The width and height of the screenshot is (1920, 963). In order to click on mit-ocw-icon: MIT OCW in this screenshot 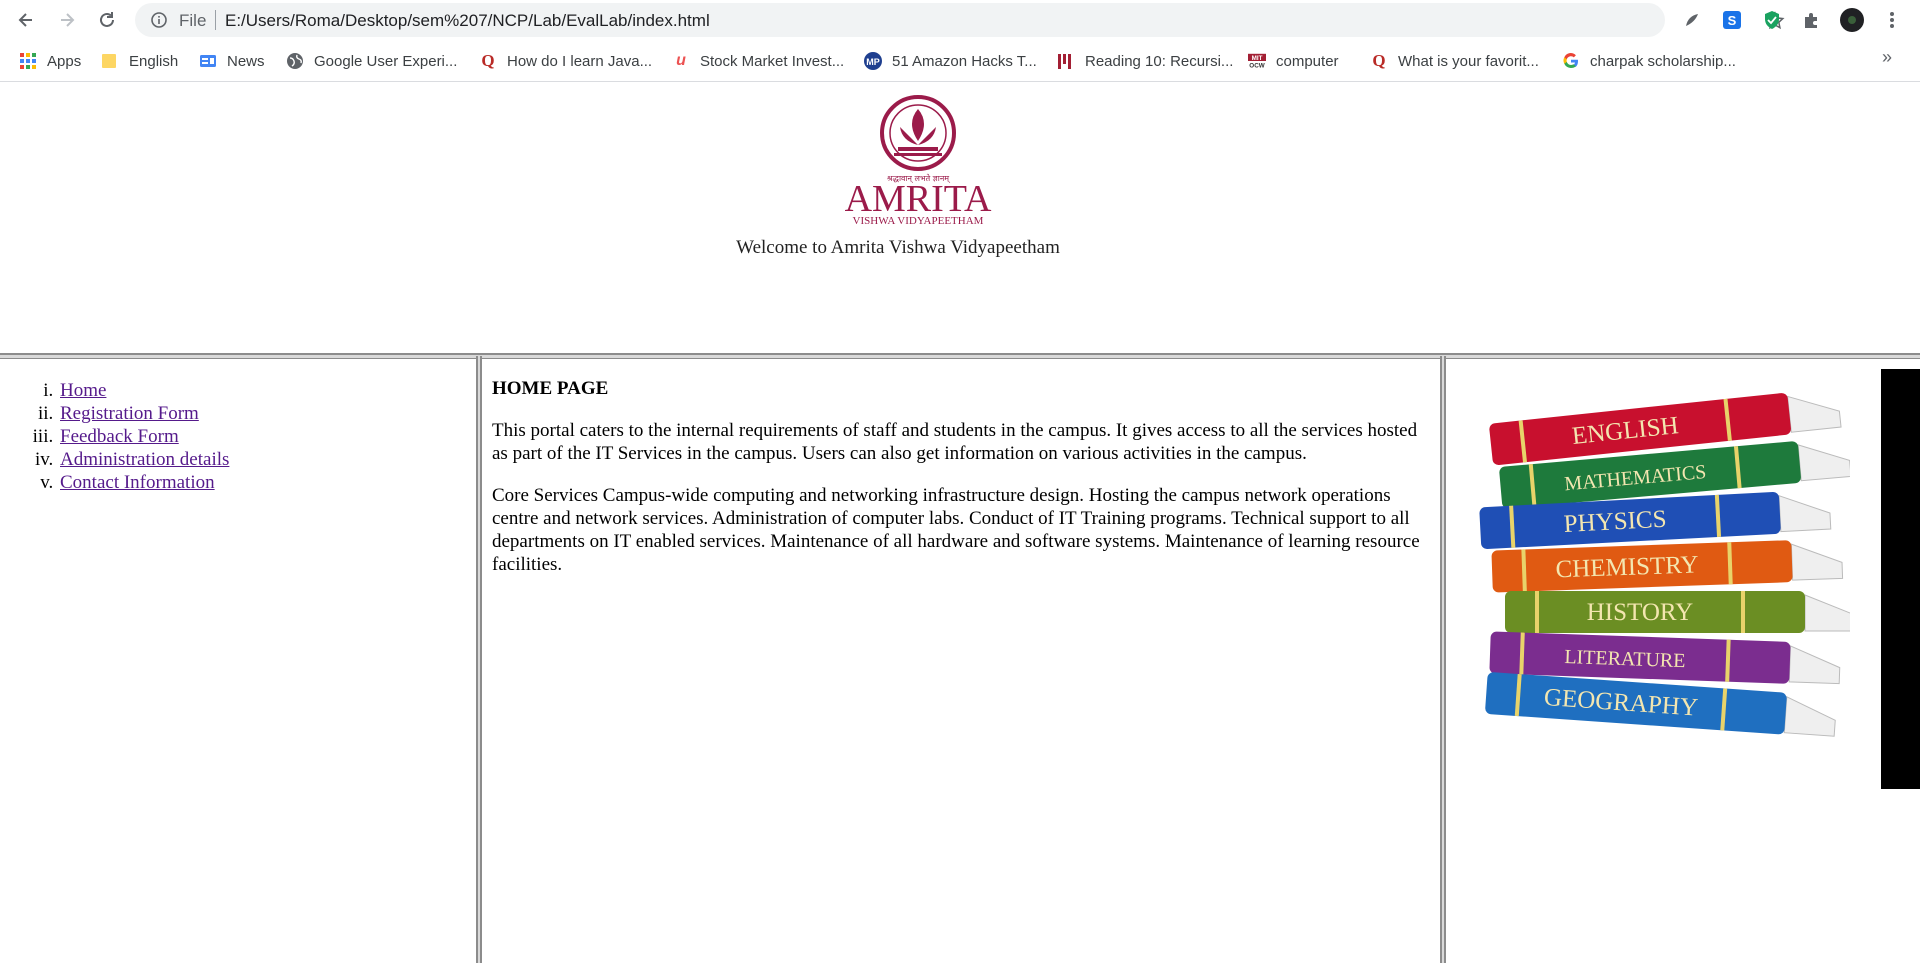, I will do `click(1257, 61)`.